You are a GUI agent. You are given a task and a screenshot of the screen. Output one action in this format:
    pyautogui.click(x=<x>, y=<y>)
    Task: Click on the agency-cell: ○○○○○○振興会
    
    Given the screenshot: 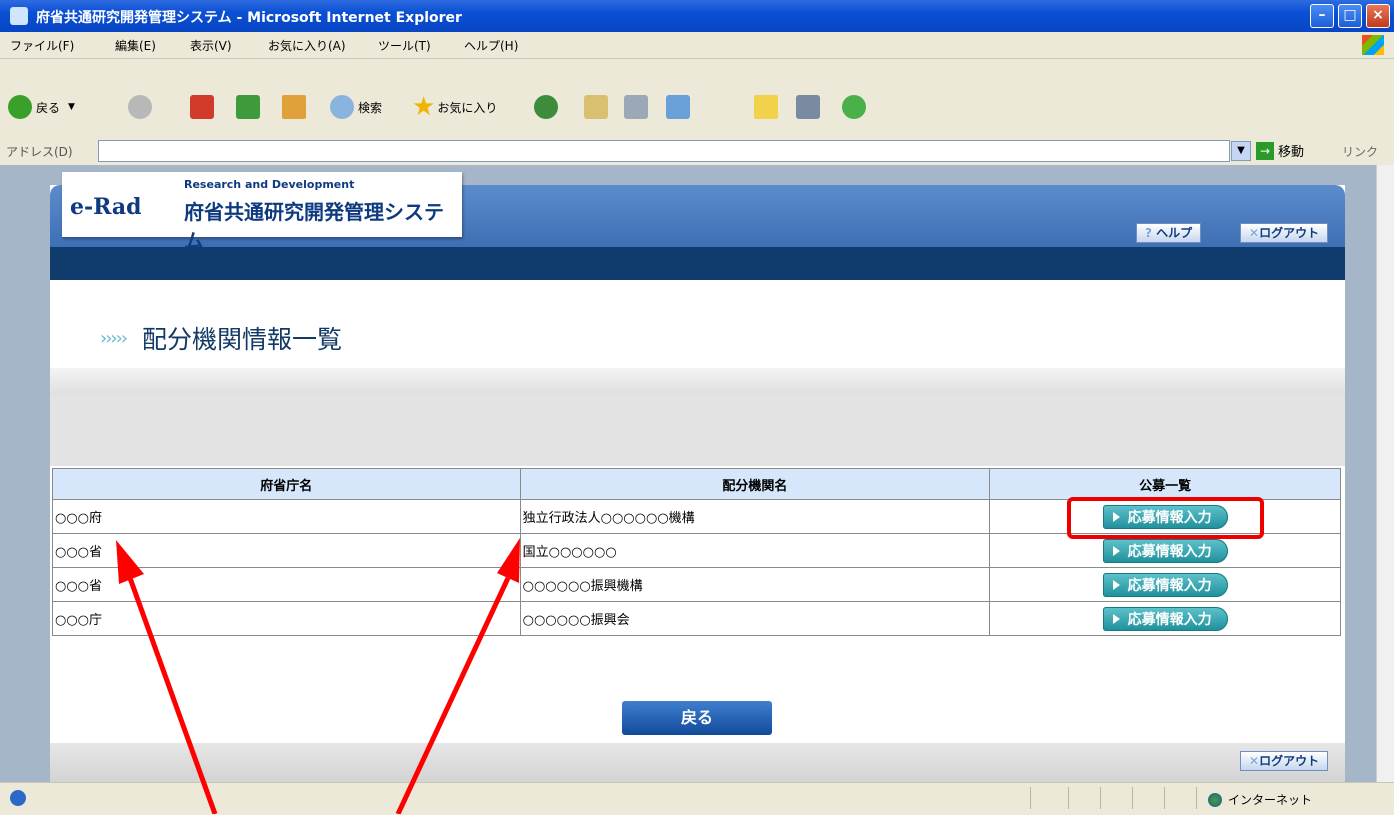 What is the action you would take?
    pyautogui.click(x=755, y=618)
    